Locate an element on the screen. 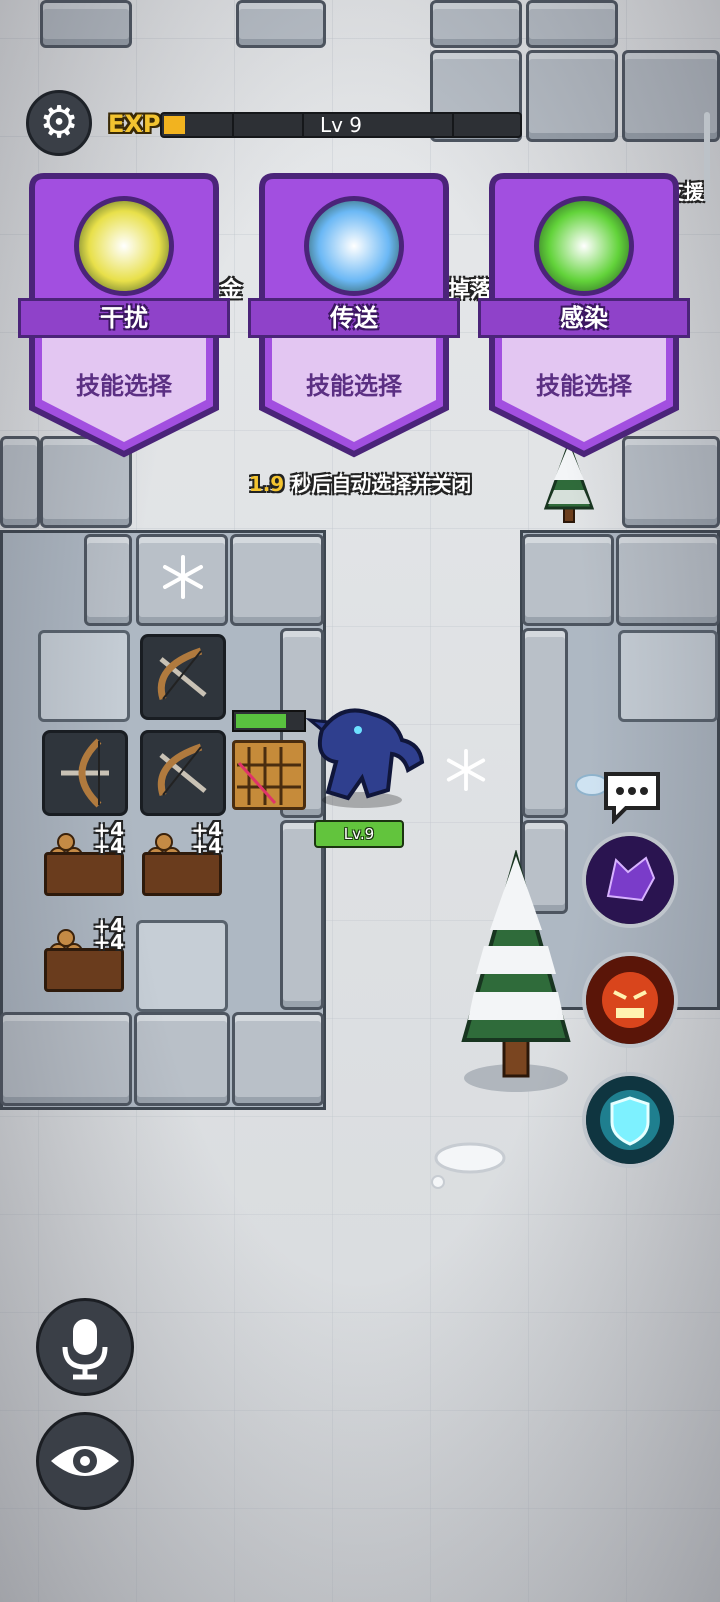 The height and width of the screenshot is (1602, 720). skill-name: 干扰 is located at coordinates (124, 318).